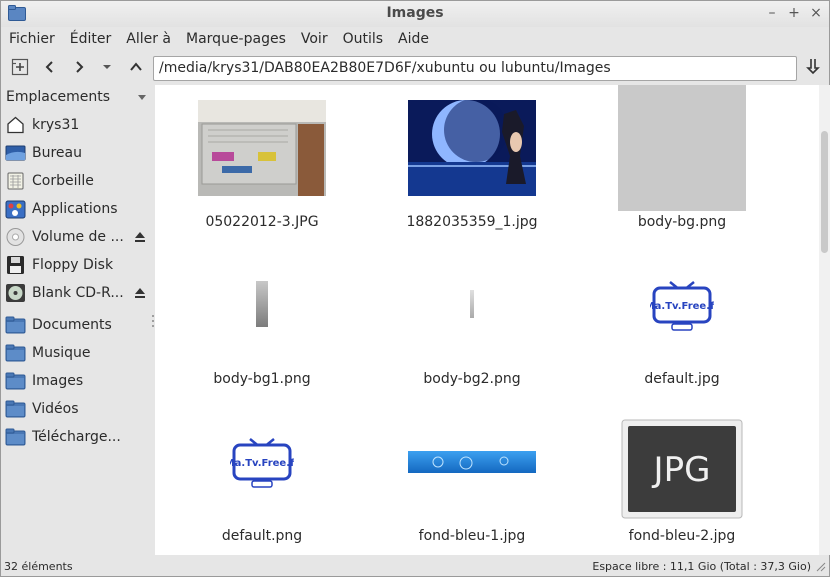  What do you see at coordinates (821, 567) in the screenshot?
I see `resize-grip-icon` at bounding box center [821, 567].